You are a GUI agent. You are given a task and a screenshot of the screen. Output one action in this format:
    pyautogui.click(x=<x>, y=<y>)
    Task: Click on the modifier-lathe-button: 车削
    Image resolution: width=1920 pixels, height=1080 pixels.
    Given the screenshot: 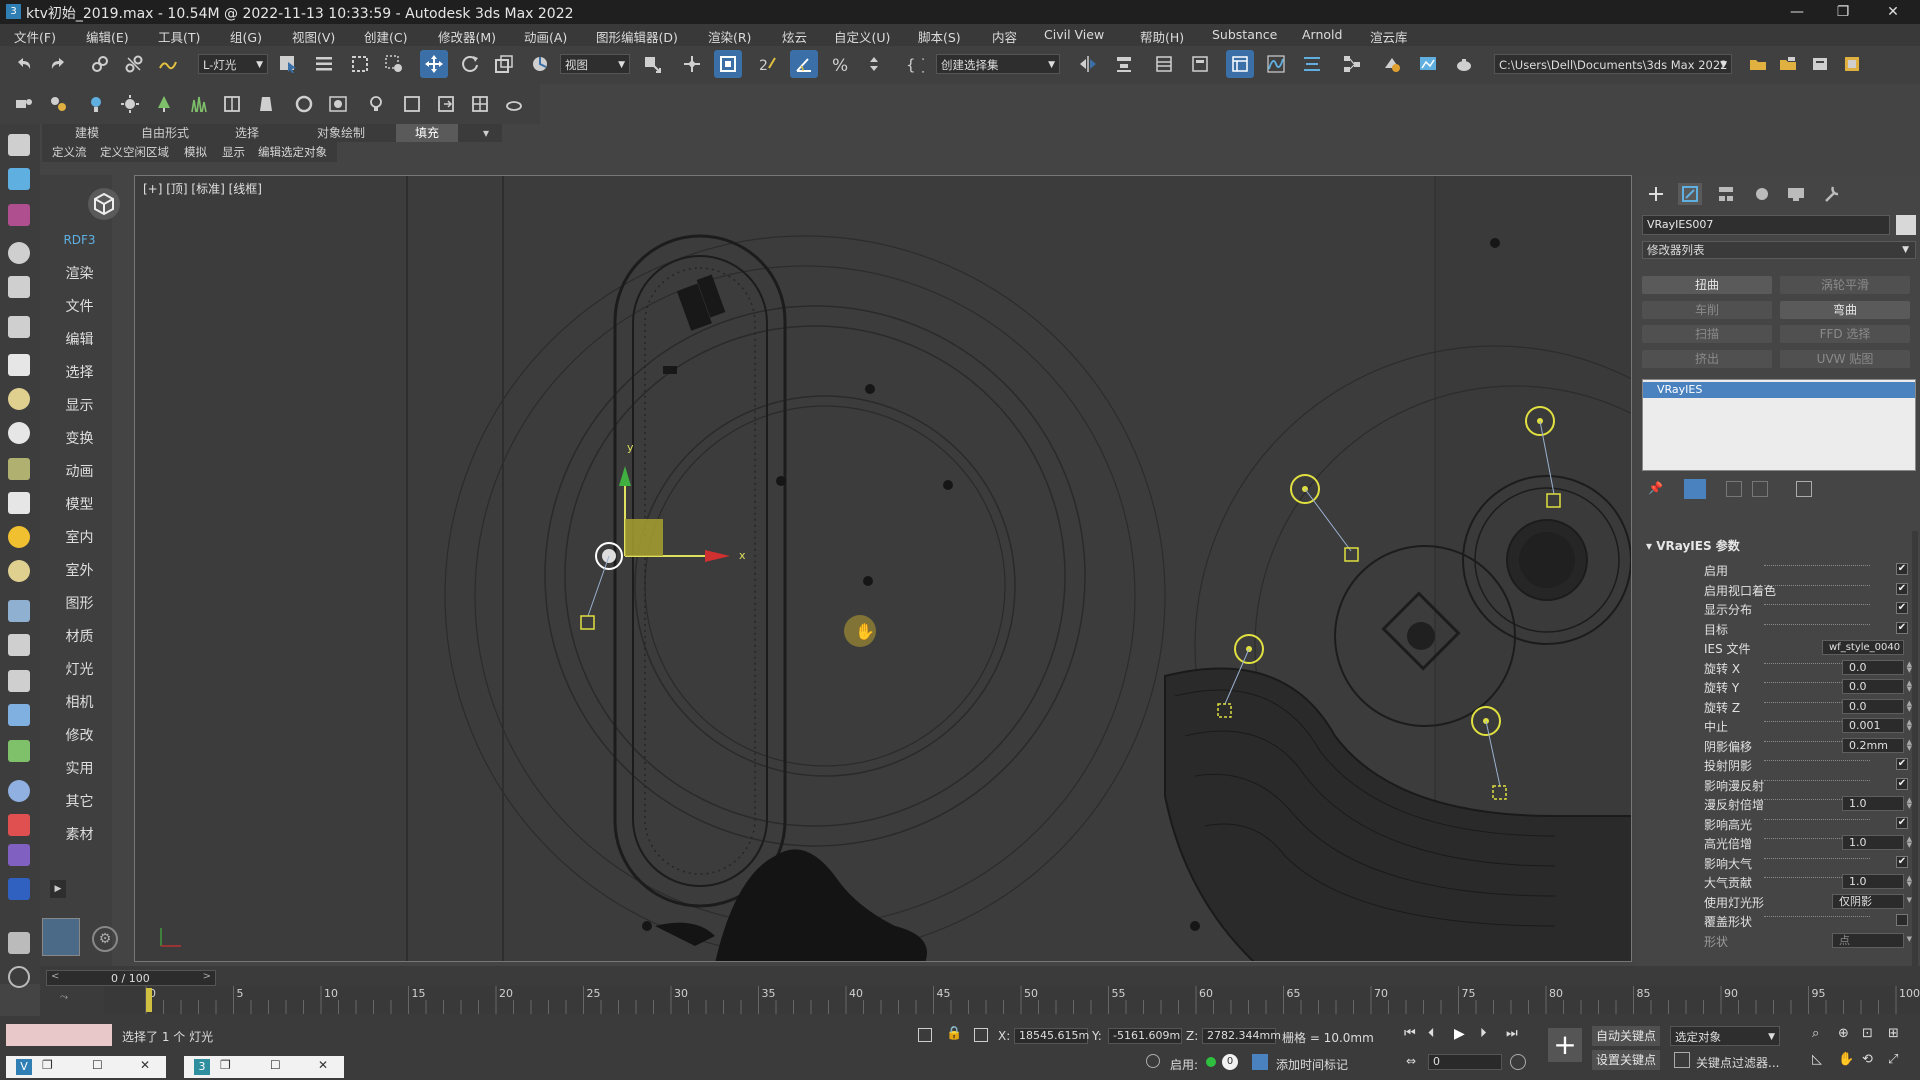 What is the action you would take?
    pyautogui.click(x=1707, y=310)
    